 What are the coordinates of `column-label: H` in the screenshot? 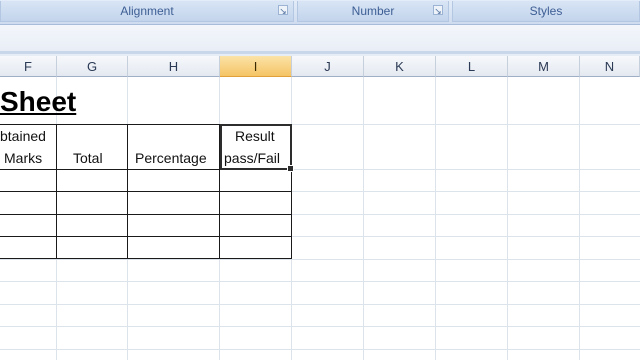 It's located at (173, 66).